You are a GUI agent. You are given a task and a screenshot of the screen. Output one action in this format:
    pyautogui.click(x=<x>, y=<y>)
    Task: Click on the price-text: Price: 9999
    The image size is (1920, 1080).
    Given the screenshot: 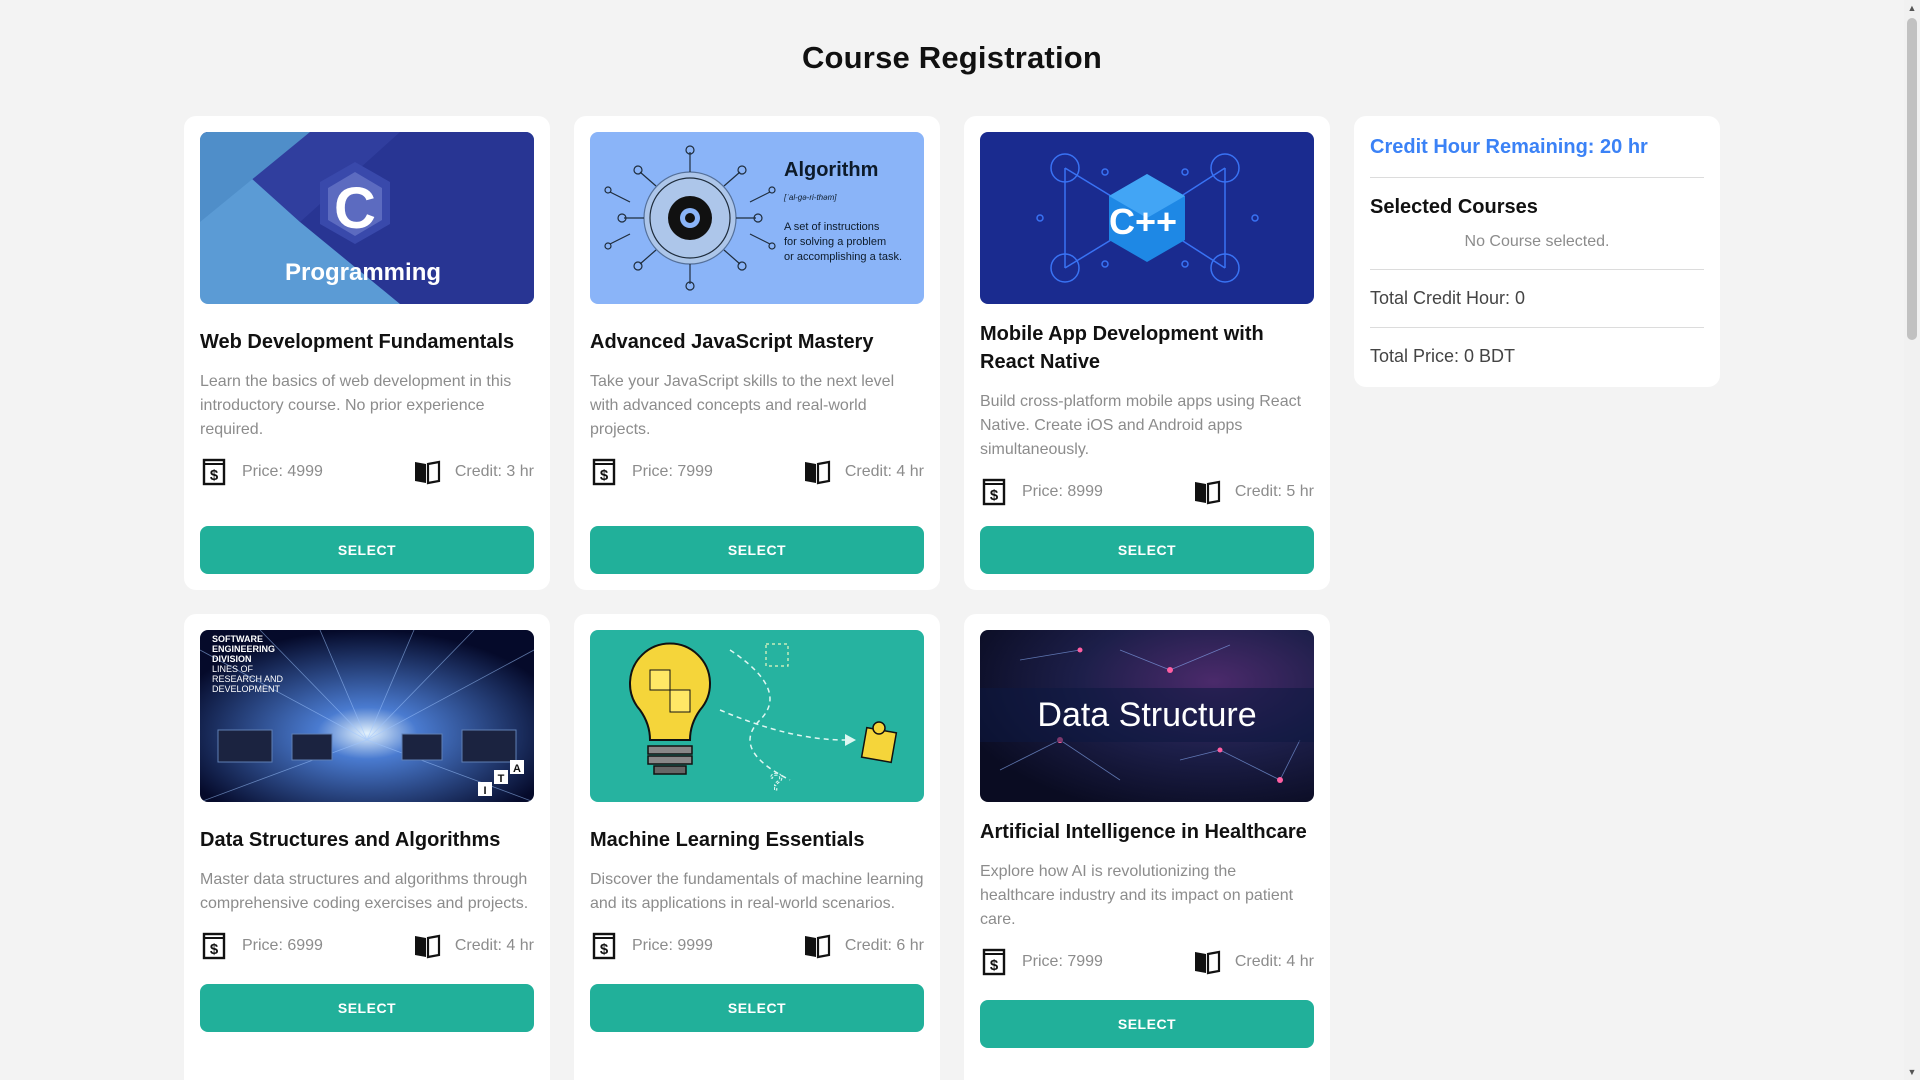 What is the action you would take?
    pyautogui.click(x=672, y=945)
    